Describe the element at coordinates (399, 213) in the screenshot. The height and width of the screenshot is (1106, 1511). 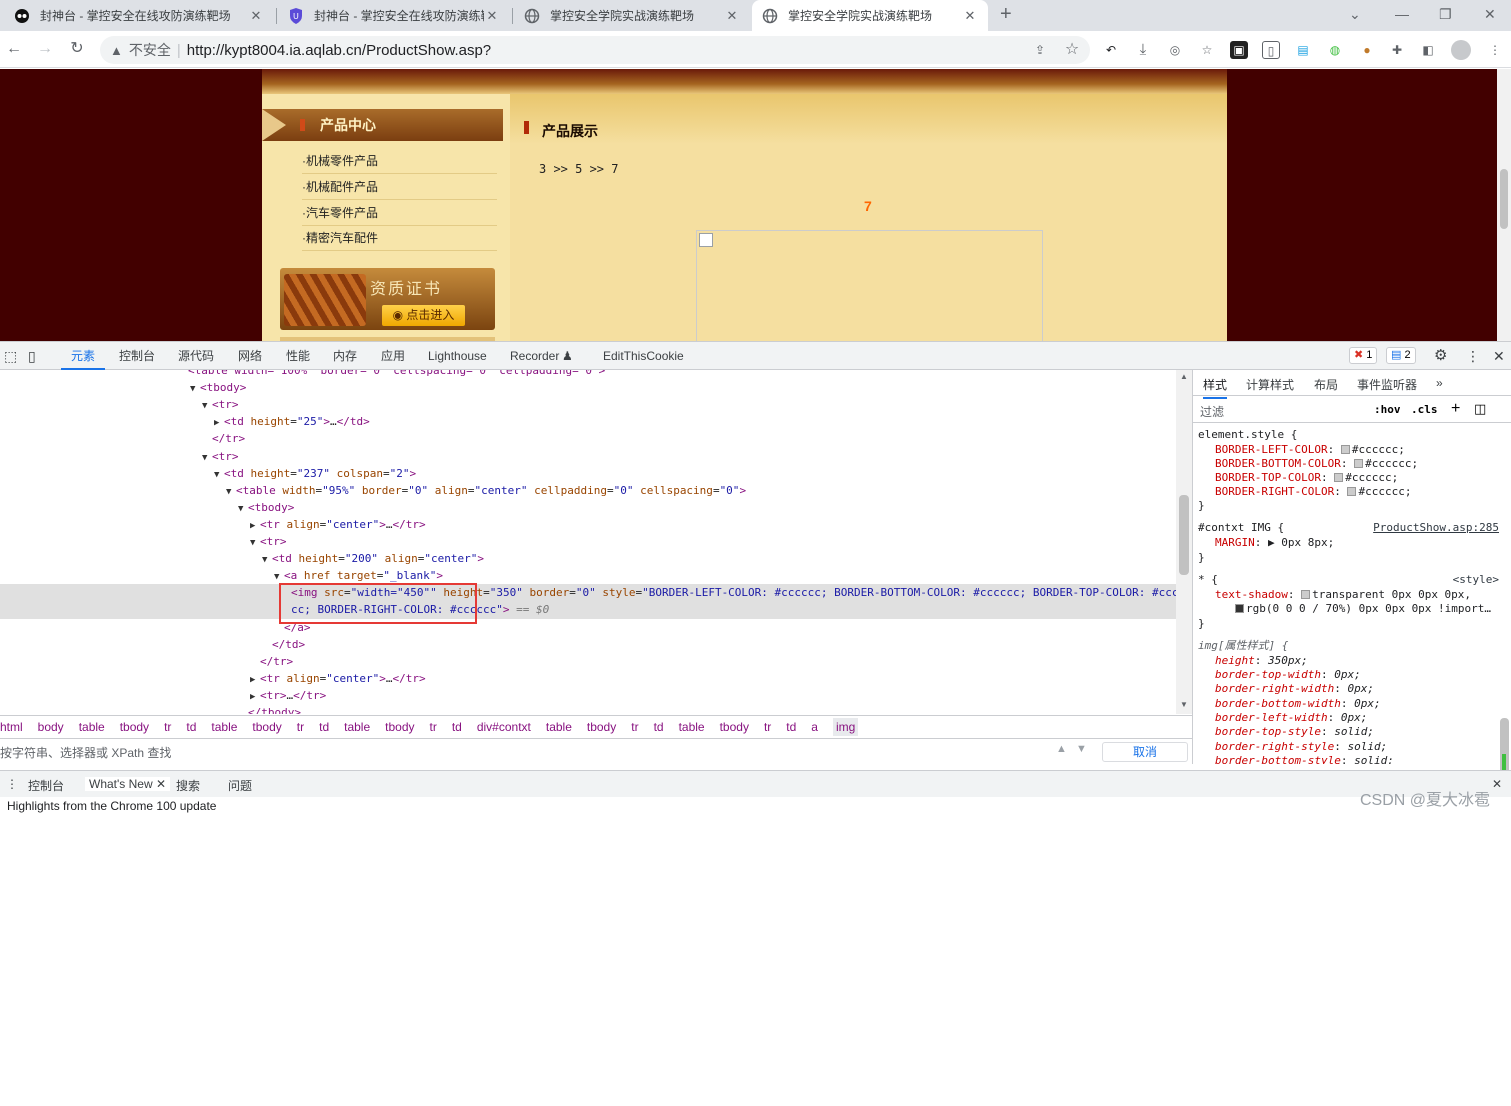
I see `category-link: ·汽车零件产品` at that location.